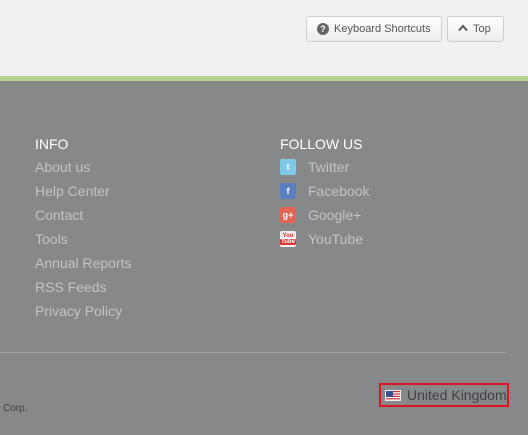 The height and width of the screenshot is (435, 528). Describe the element at coordinates (59, 215) in the screenshot. I see `contact-link: Contact` at that location.